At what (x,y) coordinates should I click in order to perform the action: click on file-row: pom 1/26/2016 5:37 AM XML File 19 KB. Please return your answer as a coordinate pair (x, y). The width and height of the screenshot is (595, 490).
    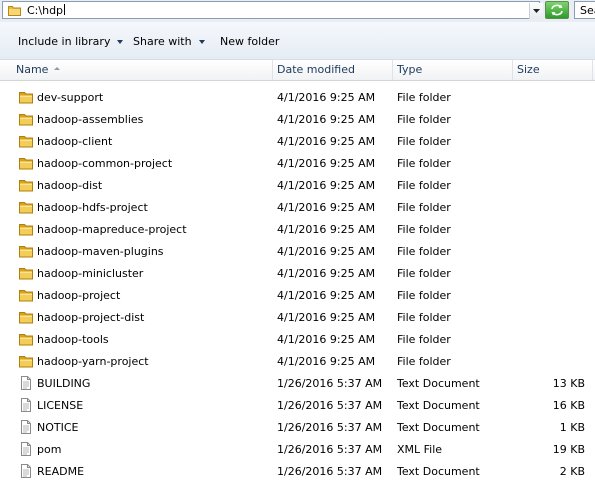
    Looking at the image, I should click on (297, 450).